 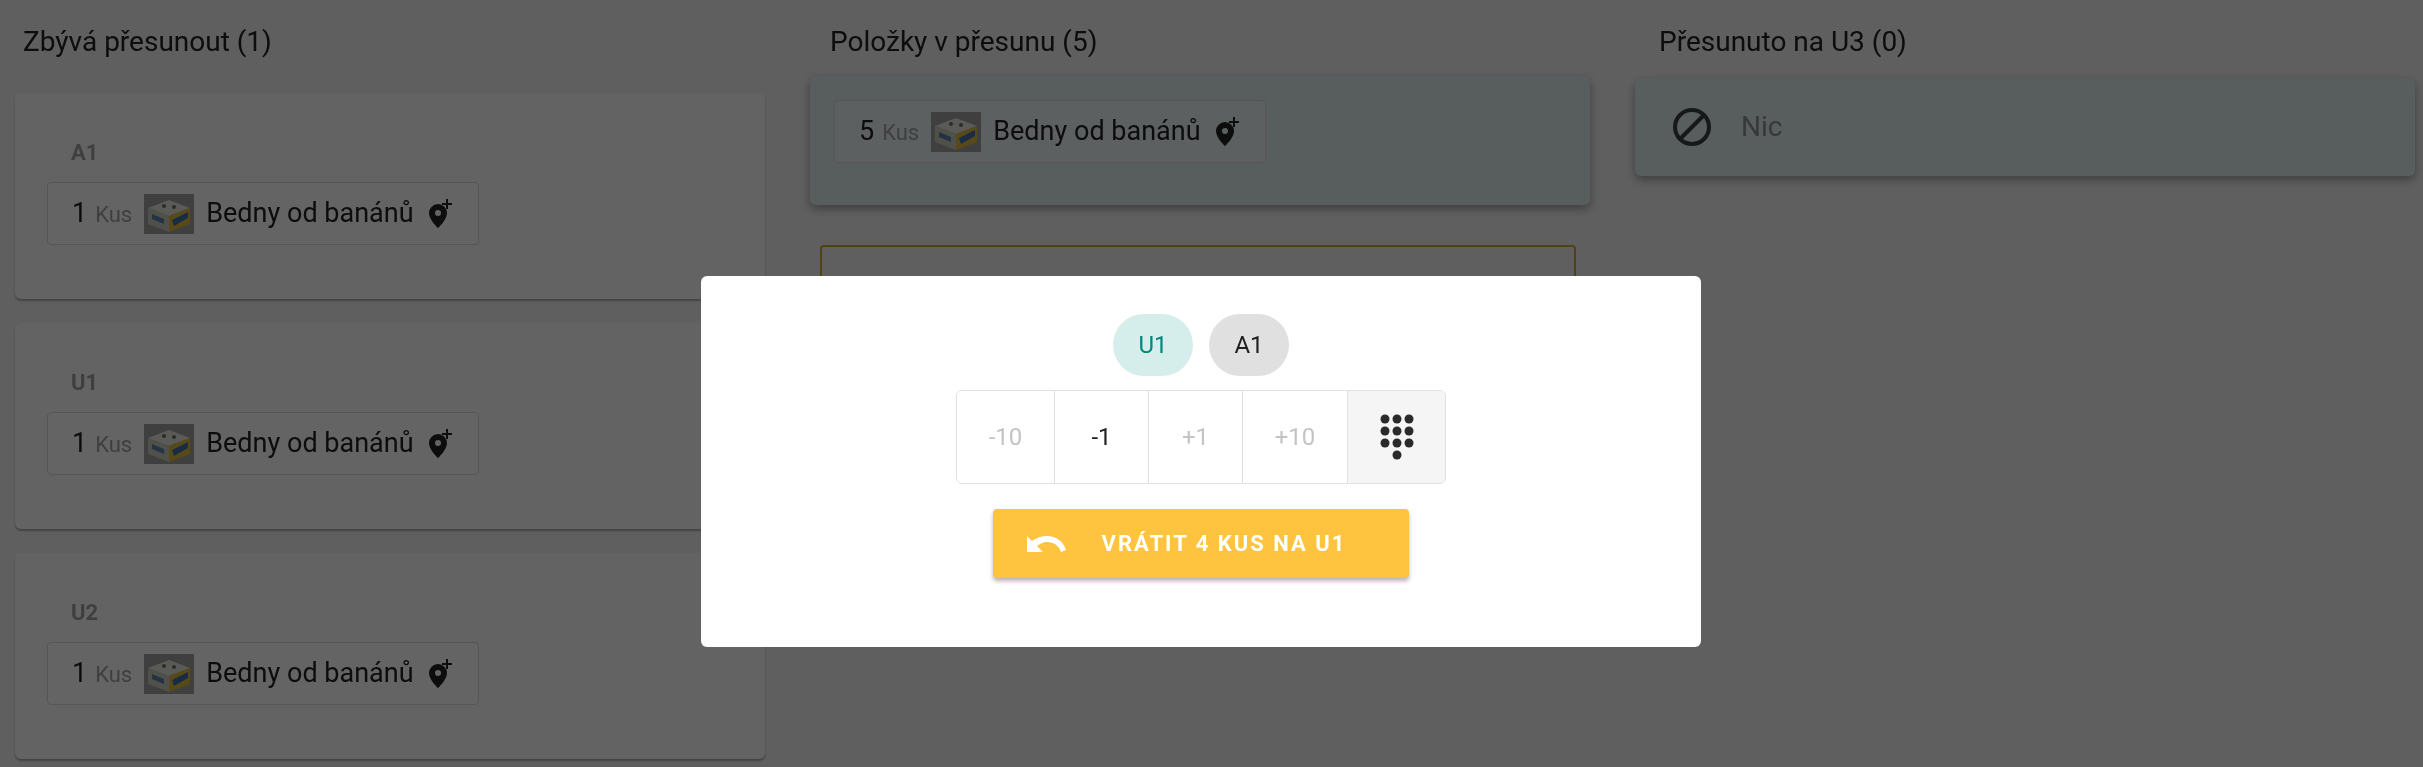 I want to click on column-title: Přesunuto na U3 (0), so click(x=1783, y=42).